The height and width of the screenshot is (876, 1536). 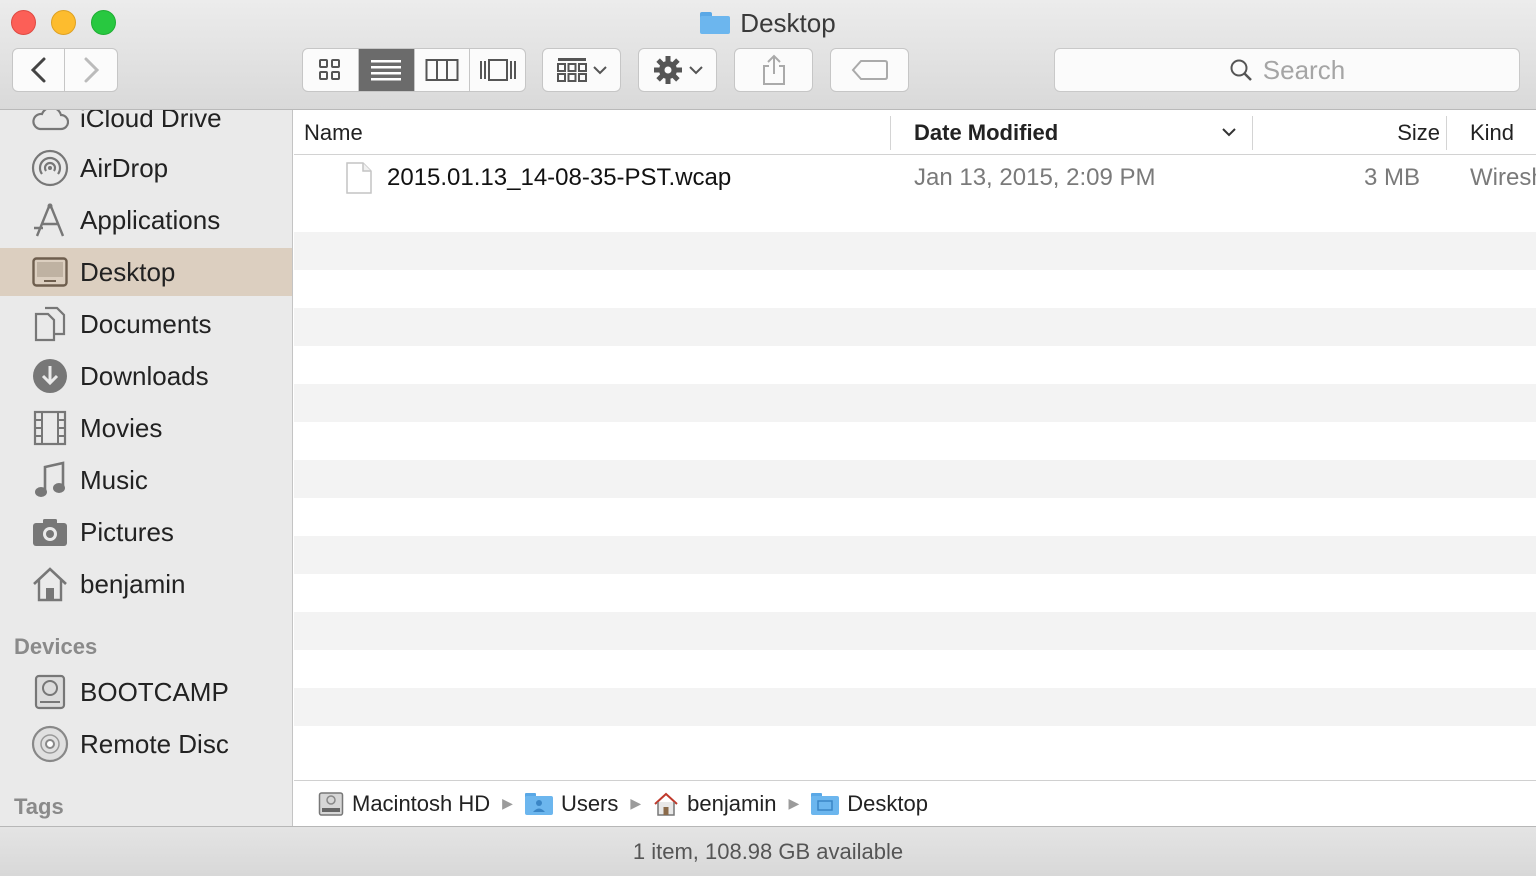 I want to click on icon-view-button, so click(x=331, y=70).